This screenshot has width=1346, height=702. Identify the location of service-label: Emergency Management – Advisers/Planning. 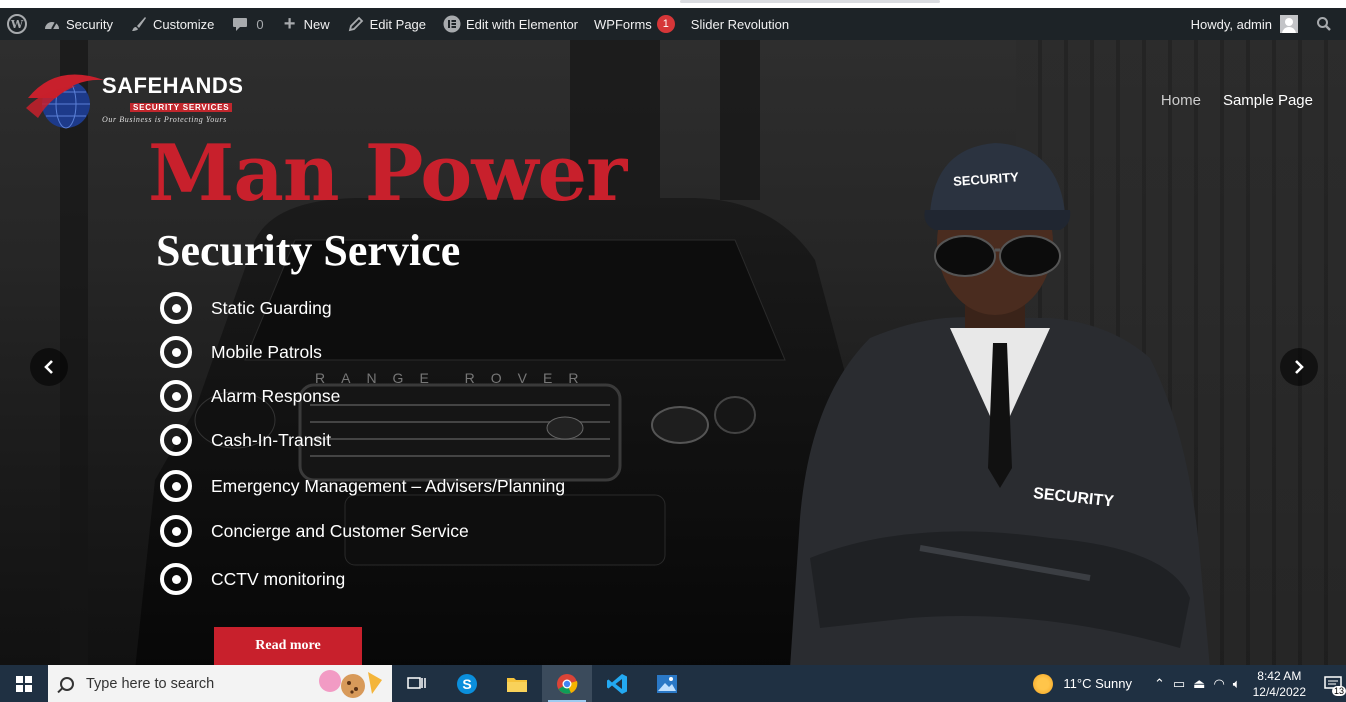
(388, 485).